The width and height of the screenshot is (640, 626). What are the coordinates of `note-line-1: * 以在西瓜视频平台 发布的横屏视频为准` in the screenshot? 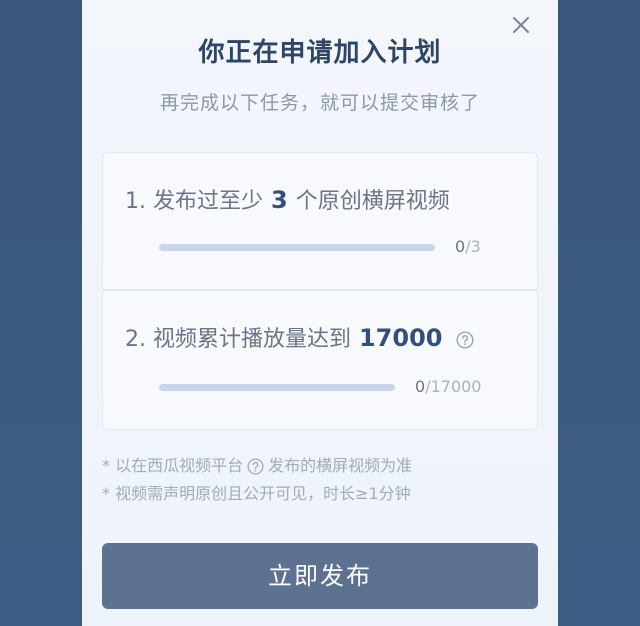 It's located at (257, 466).